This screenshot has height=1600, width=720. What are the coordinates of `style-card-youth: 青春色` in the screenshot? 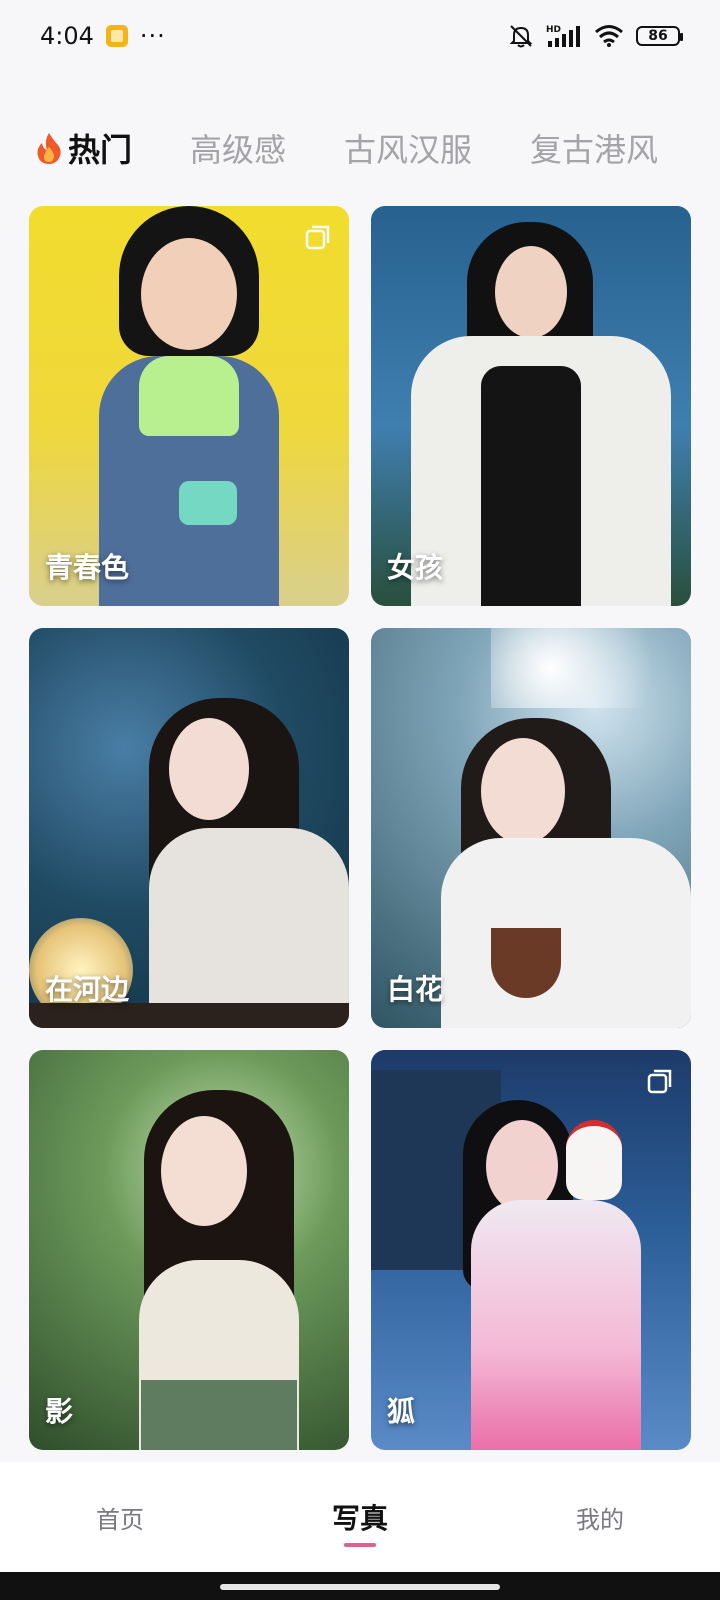 It's located at (189, 406).